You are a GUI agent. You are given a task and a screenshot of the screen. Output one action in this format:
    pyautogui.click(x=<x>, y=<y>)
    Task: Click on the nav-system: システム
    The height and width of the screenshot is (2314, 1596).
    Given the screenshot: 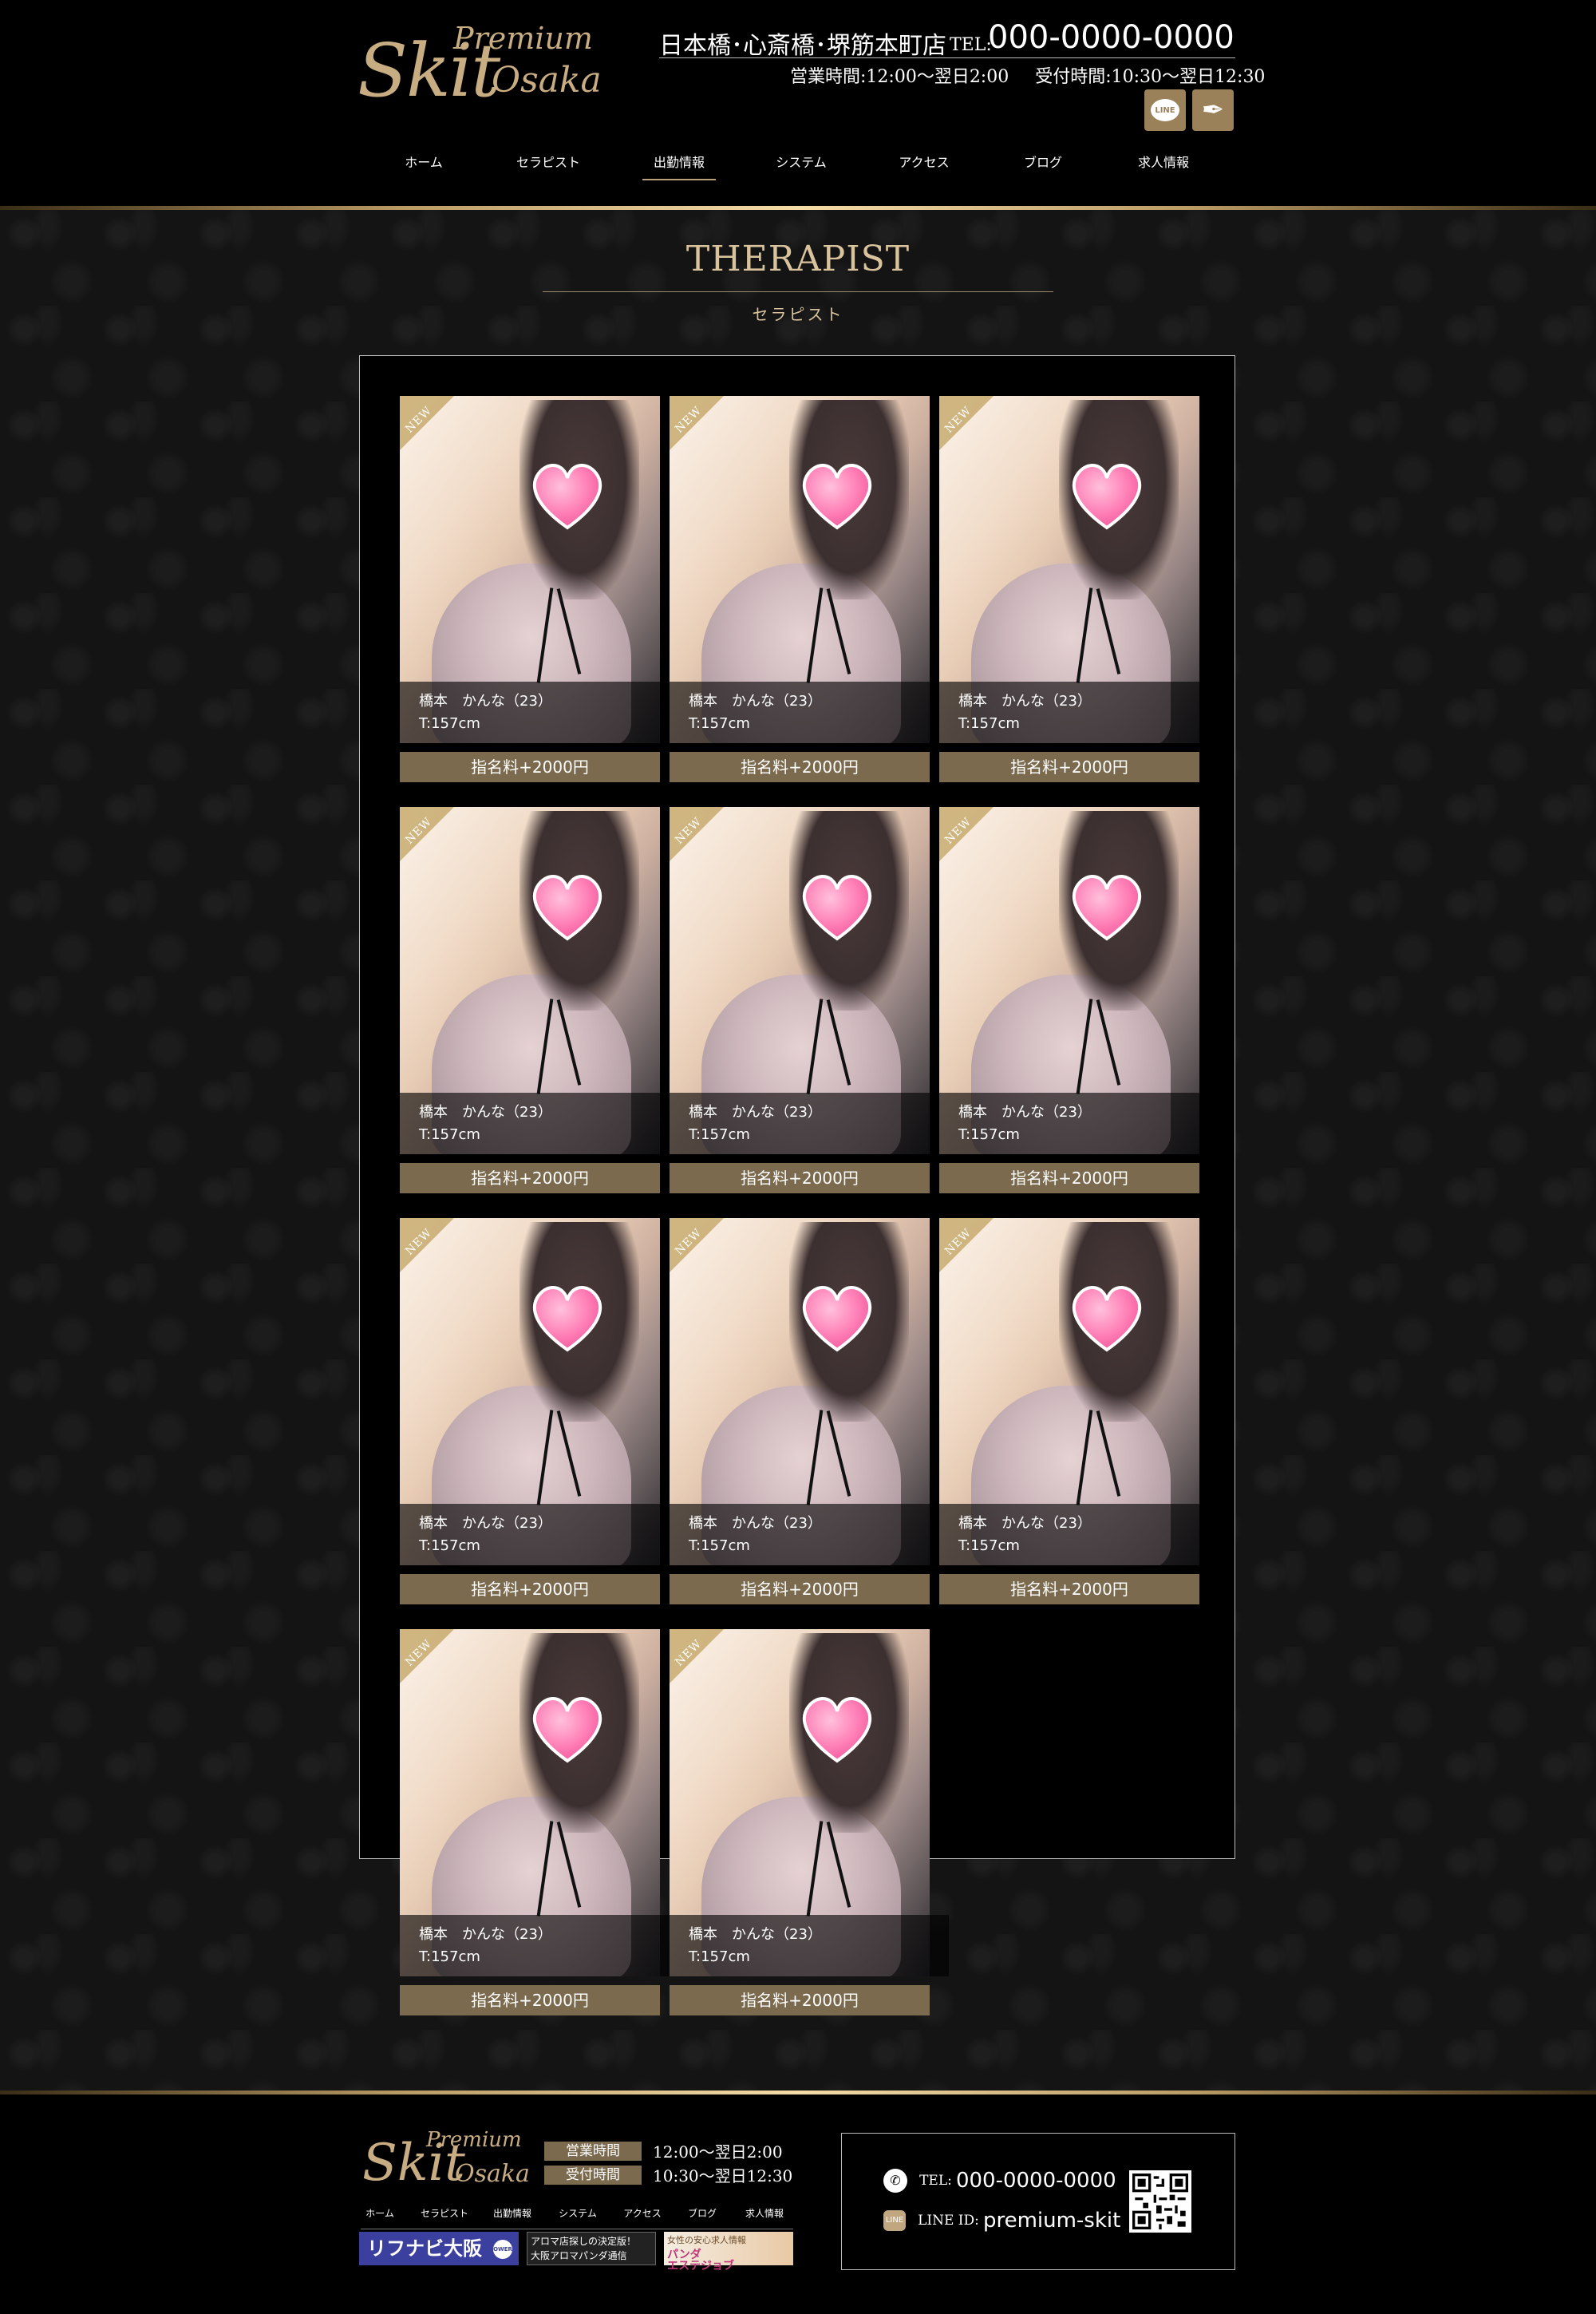 What is the action you would take?
    pyautogui.click(x=801, y=165)
    